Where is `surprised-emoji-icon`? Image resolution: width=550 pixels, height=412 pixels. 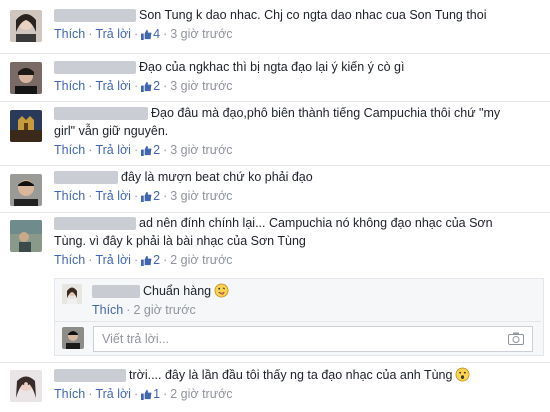 surprised-emoji-icon is located at coordinates (463, 374).